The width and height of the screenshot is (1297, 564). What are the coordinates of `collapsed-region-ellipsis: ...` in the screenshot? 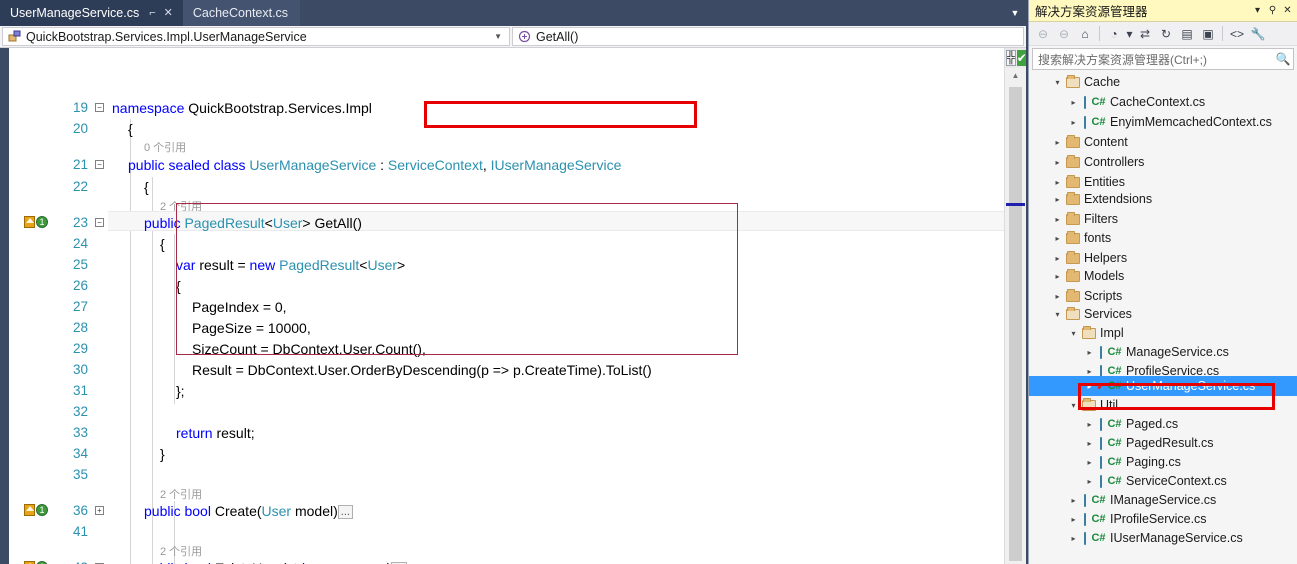 It's located at (345, 512).